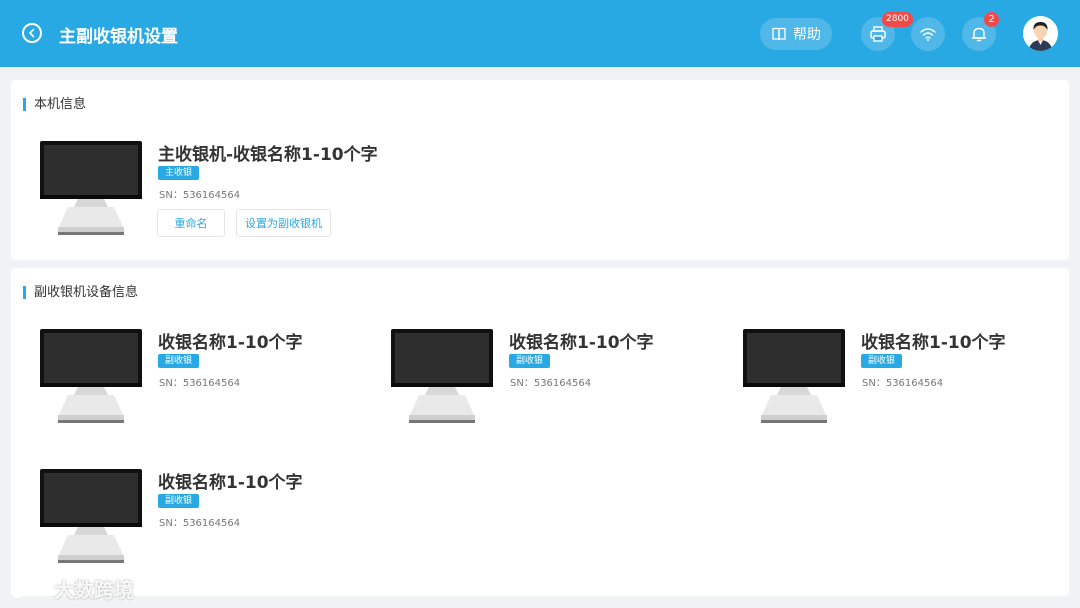  I want to click on printer-badge: 2800, so click(897, 19).